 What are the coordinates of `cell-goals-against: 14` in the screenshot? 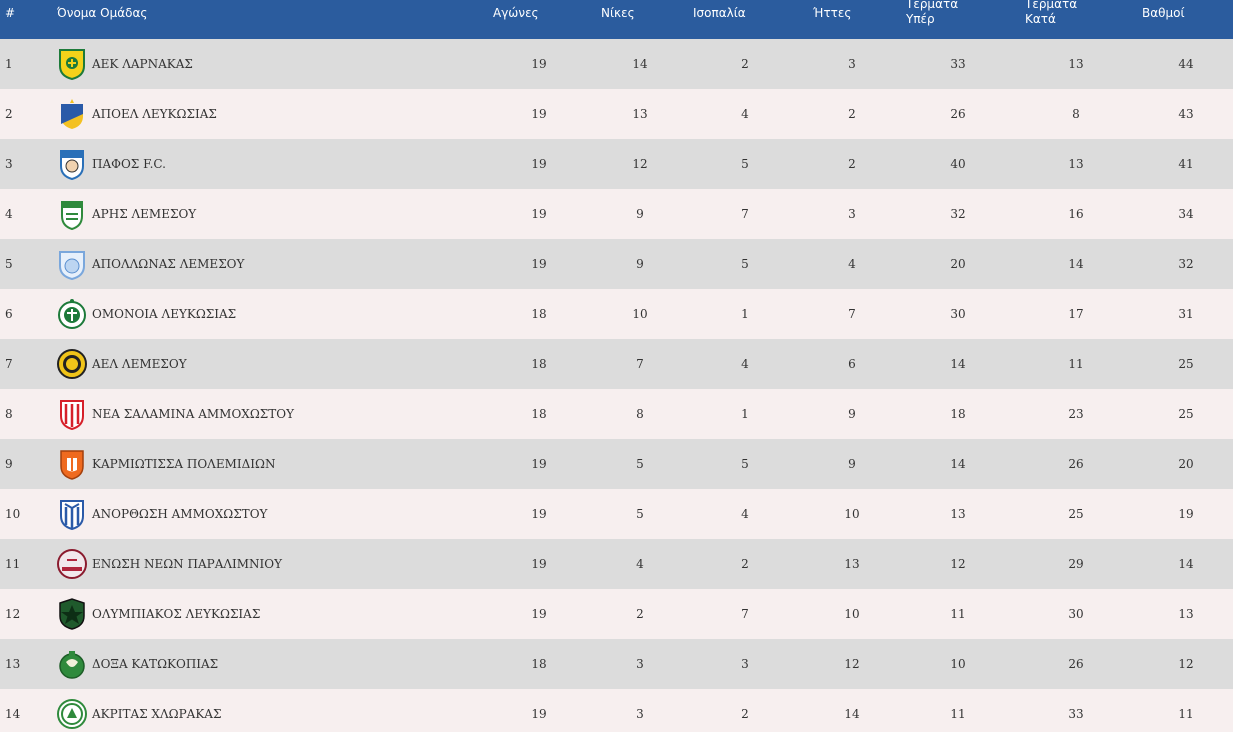 It's located at (1076, 264).